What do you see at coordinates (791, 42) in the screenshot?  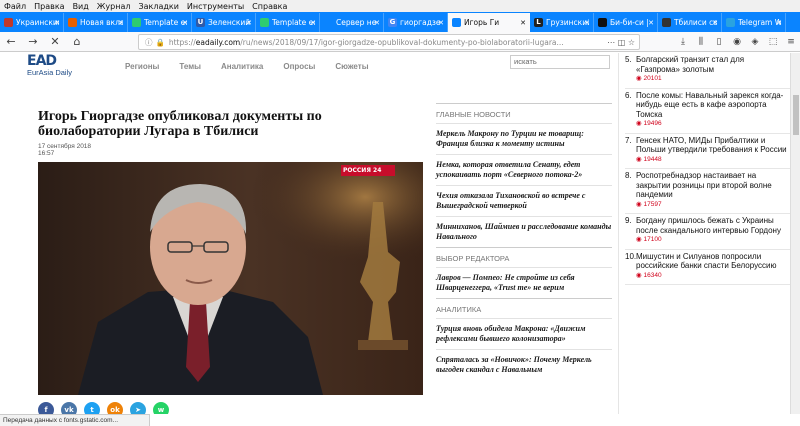 I see `menu-icon: ≡` at bounding box center [791, 42].